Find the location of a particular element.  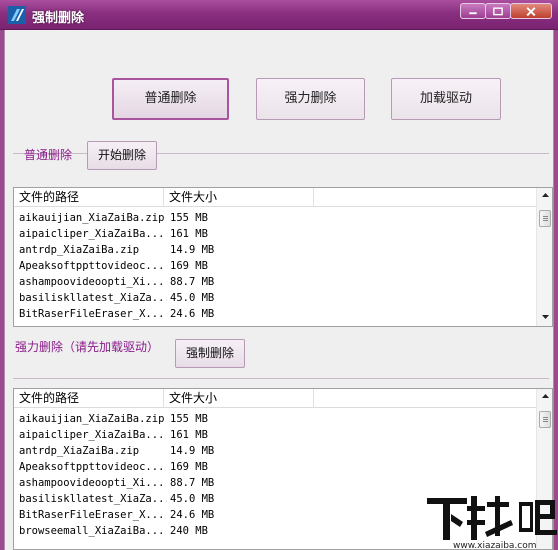

start-delete-button: 开始删除 is located at coordinates (122, 155).